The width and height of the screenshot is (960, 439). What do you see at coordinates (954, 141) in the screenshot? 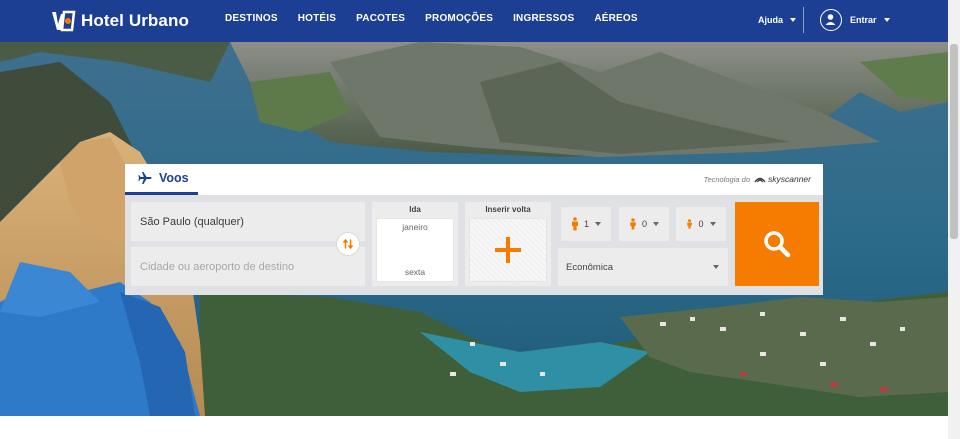
I see `scrollbar-thumb` at bounding box center [954, 141].